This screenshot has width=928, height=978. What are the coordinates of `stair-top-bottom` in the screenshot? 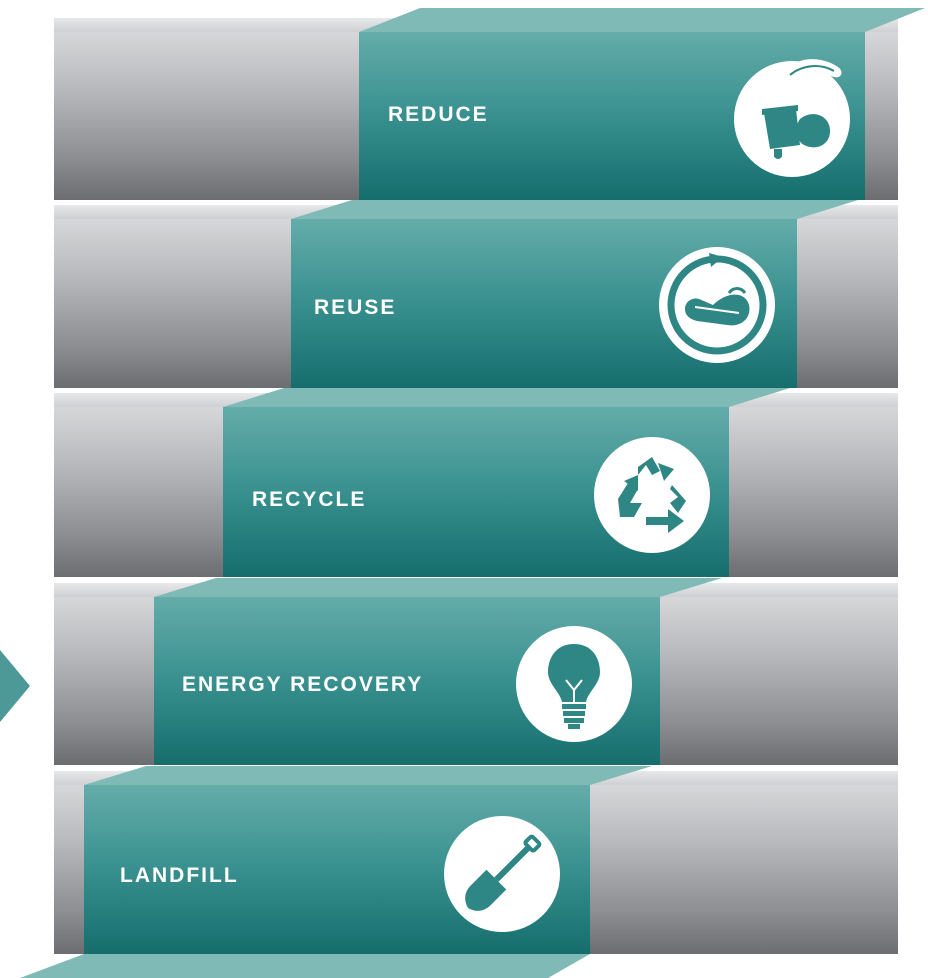 It's located at (305, 966).